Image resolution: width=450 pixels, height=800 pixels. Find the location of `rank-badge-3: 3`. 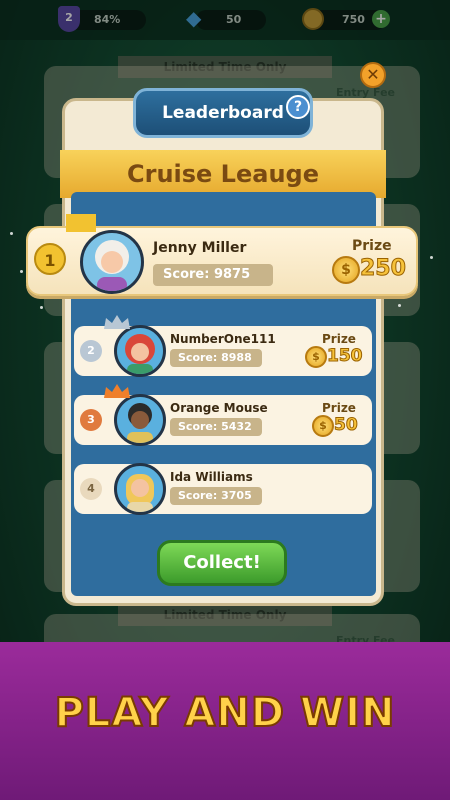

rank-badge-3: 3 is located at coordinates (91, 420).